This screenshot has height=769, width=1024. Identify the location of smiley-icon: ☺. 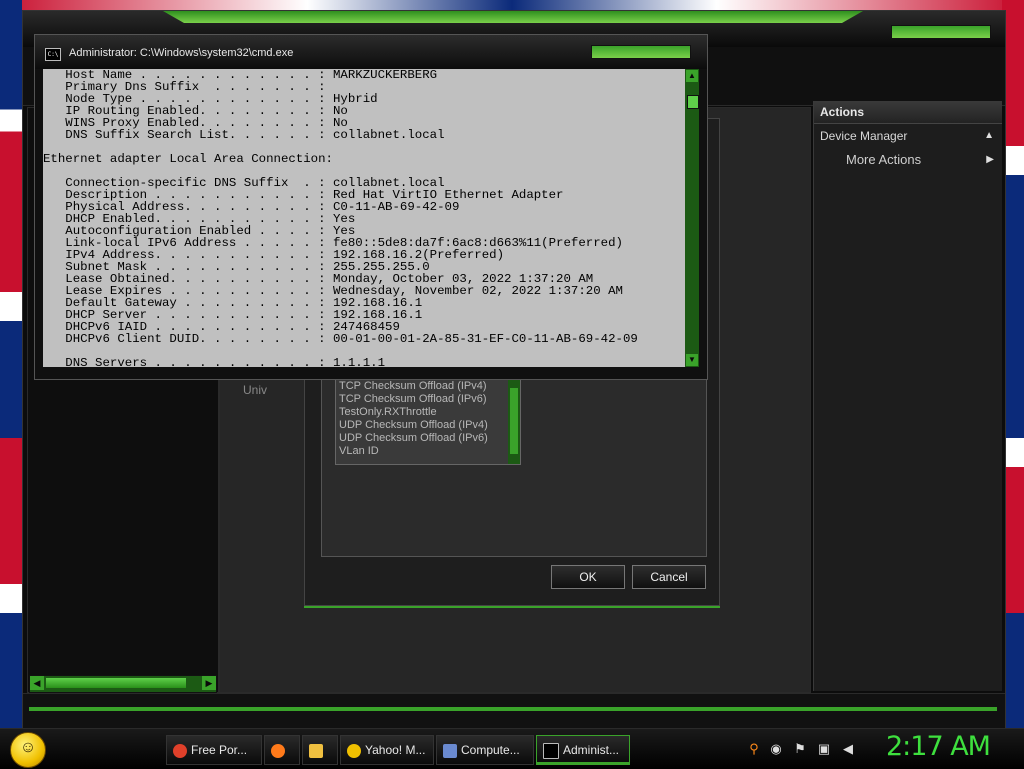
(28, 747).